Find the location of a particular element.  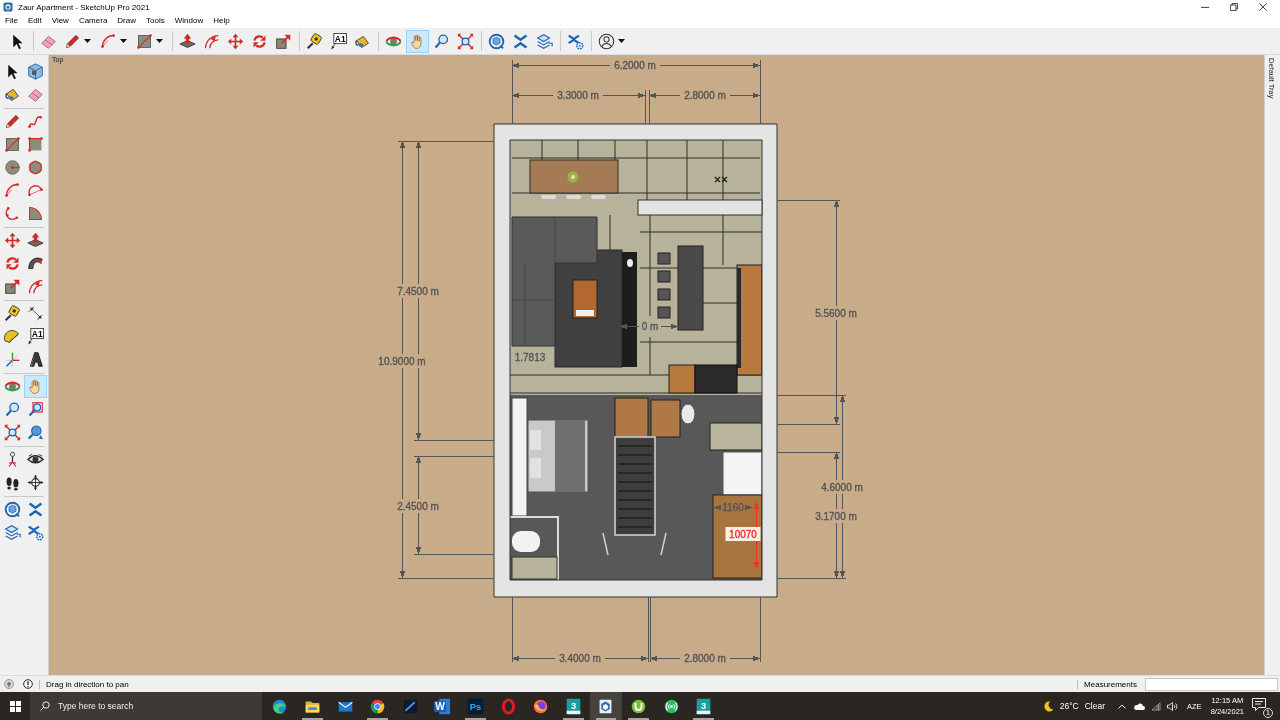

tape-measure-icon is located at coordinates (314, 41).